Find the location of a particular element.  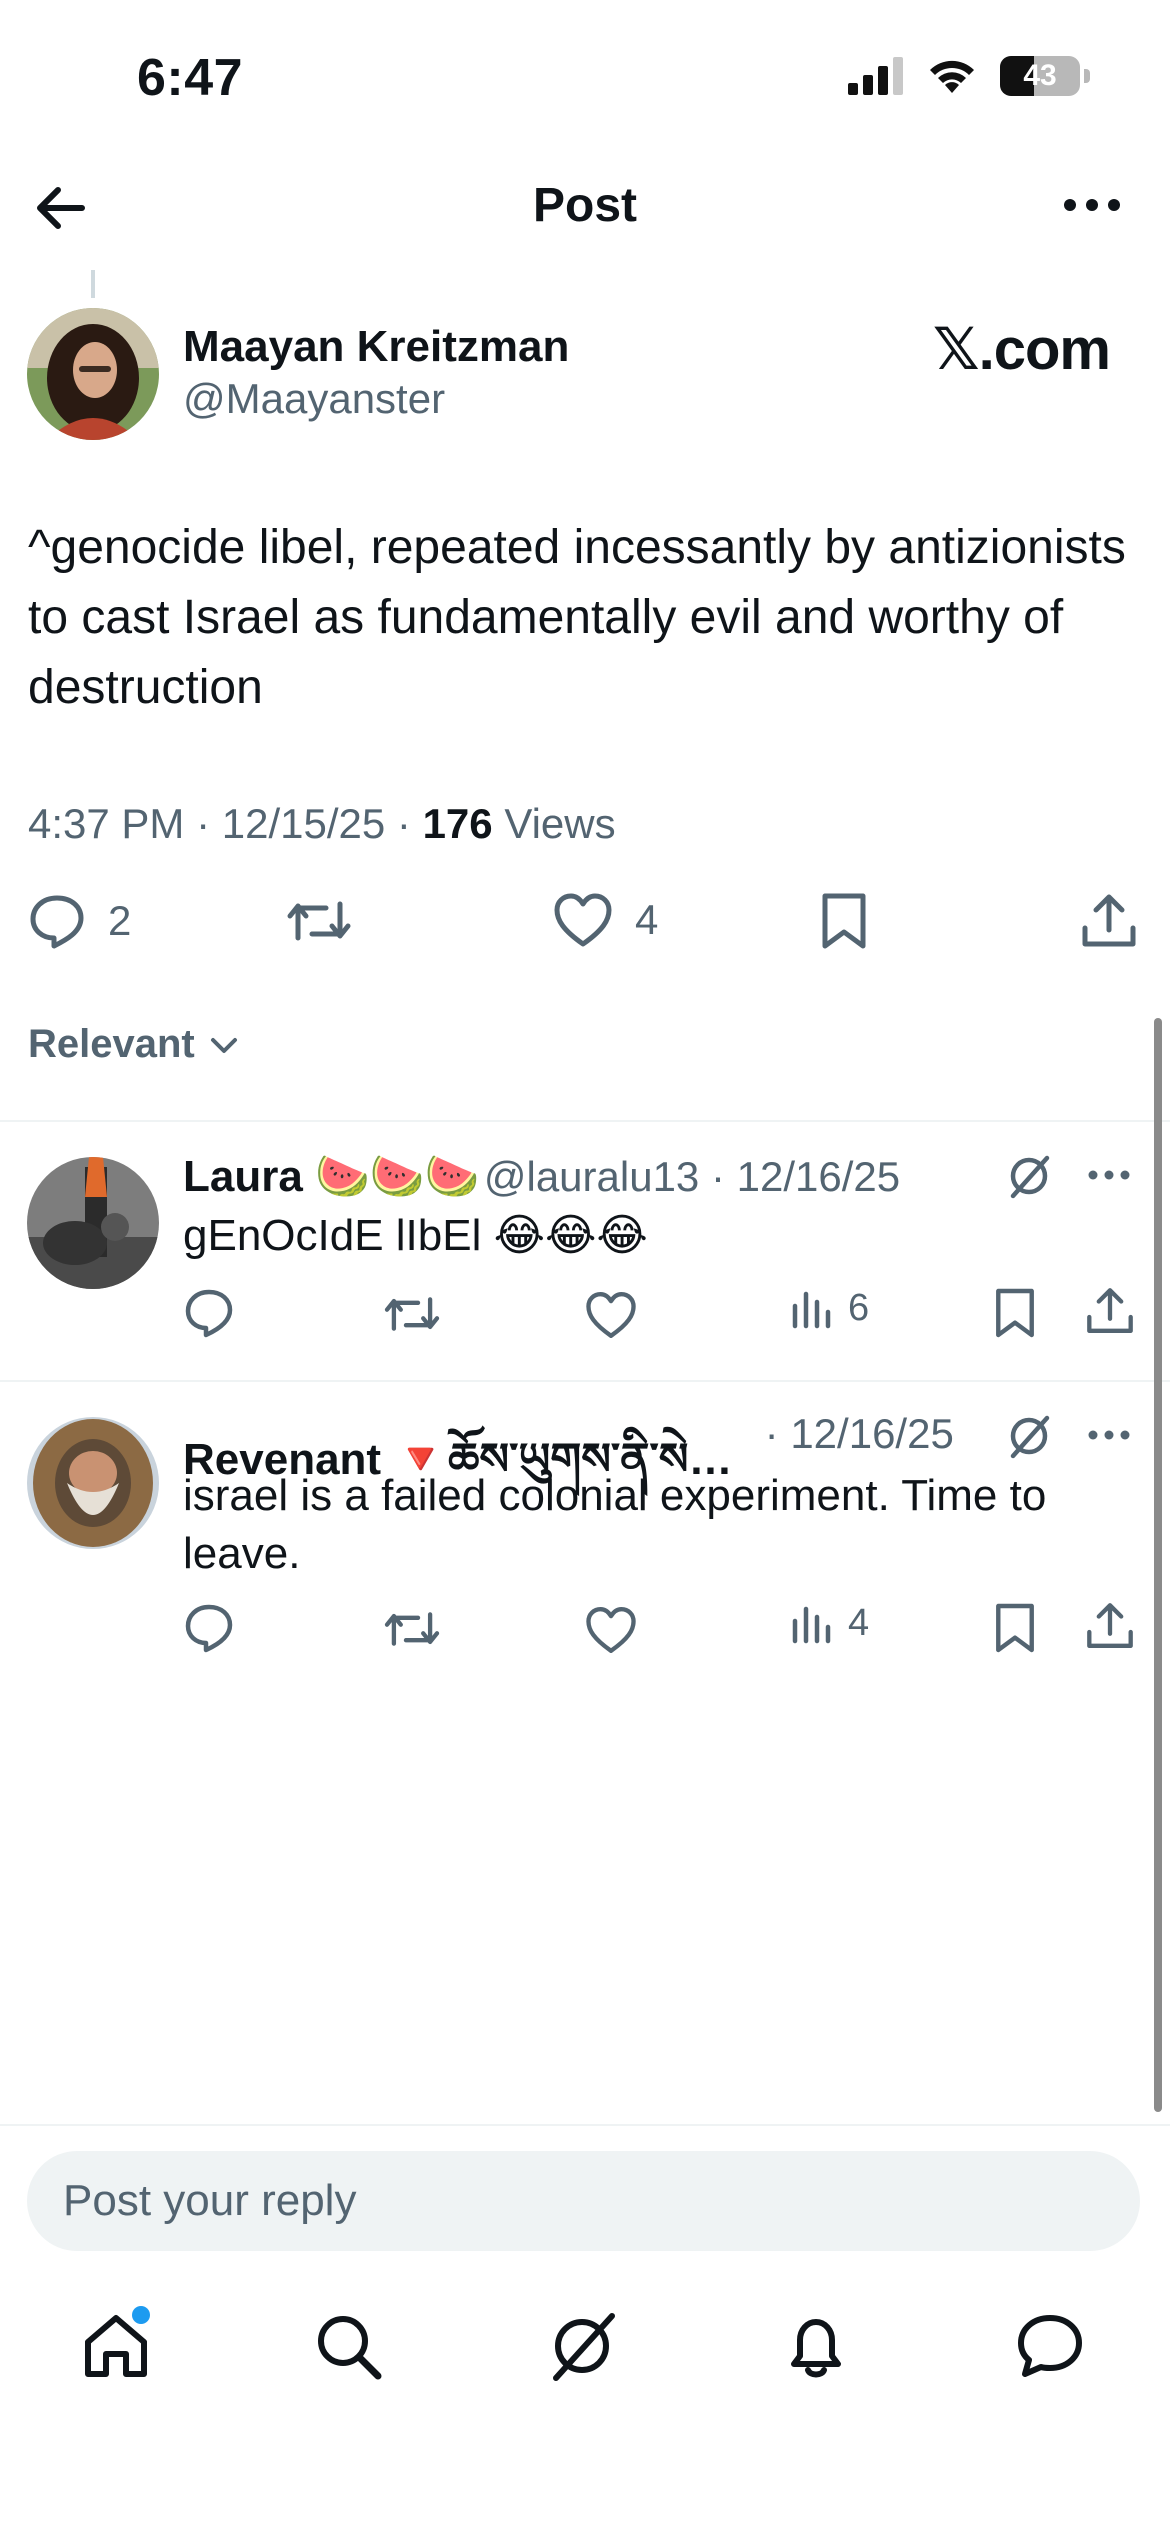

notification-dot is located at coordinates (141, 2315).